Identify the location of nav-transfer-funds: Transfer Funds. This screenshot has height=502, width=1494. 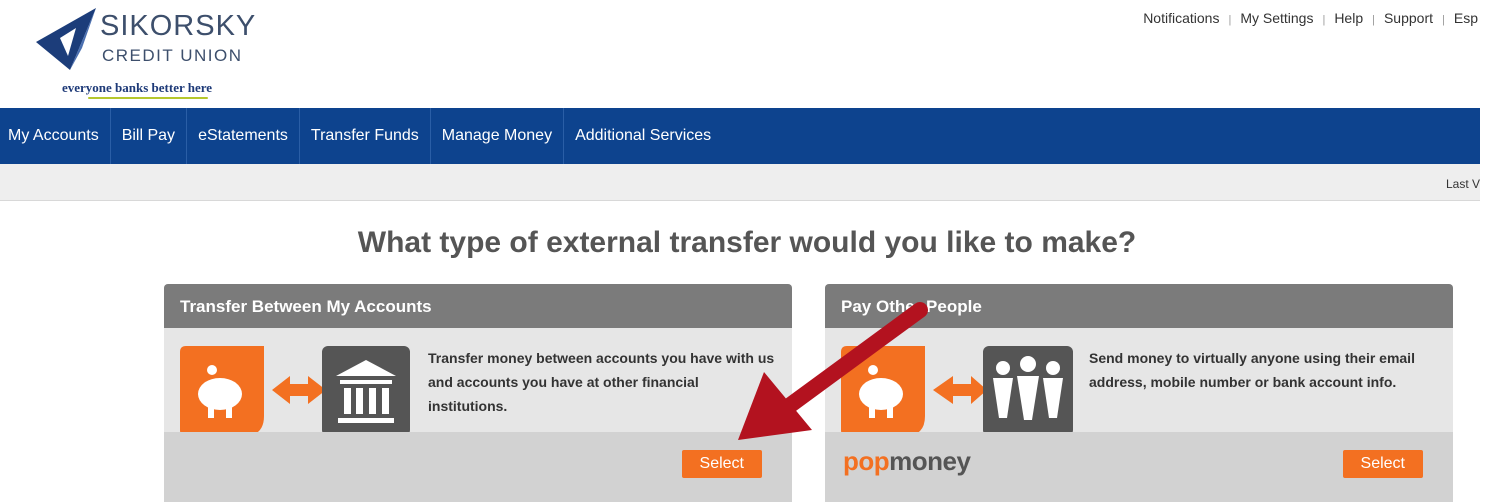
(365, 136).